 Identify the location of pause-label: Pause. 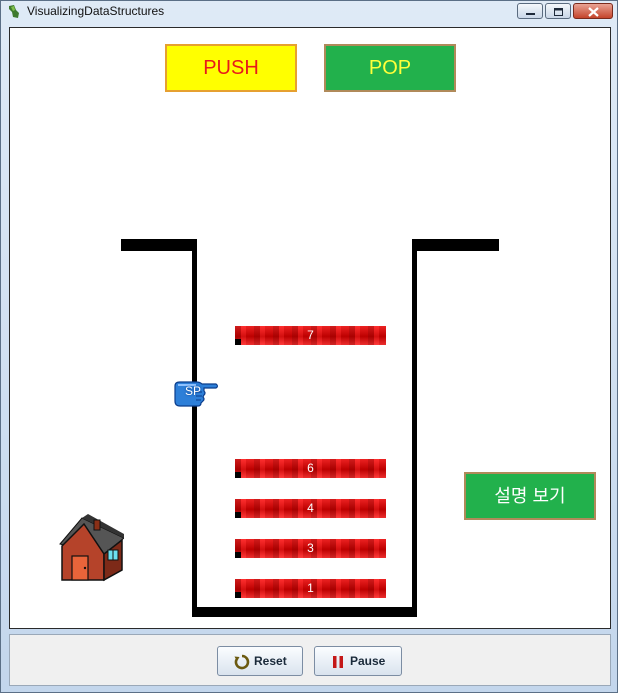
(368, 661).